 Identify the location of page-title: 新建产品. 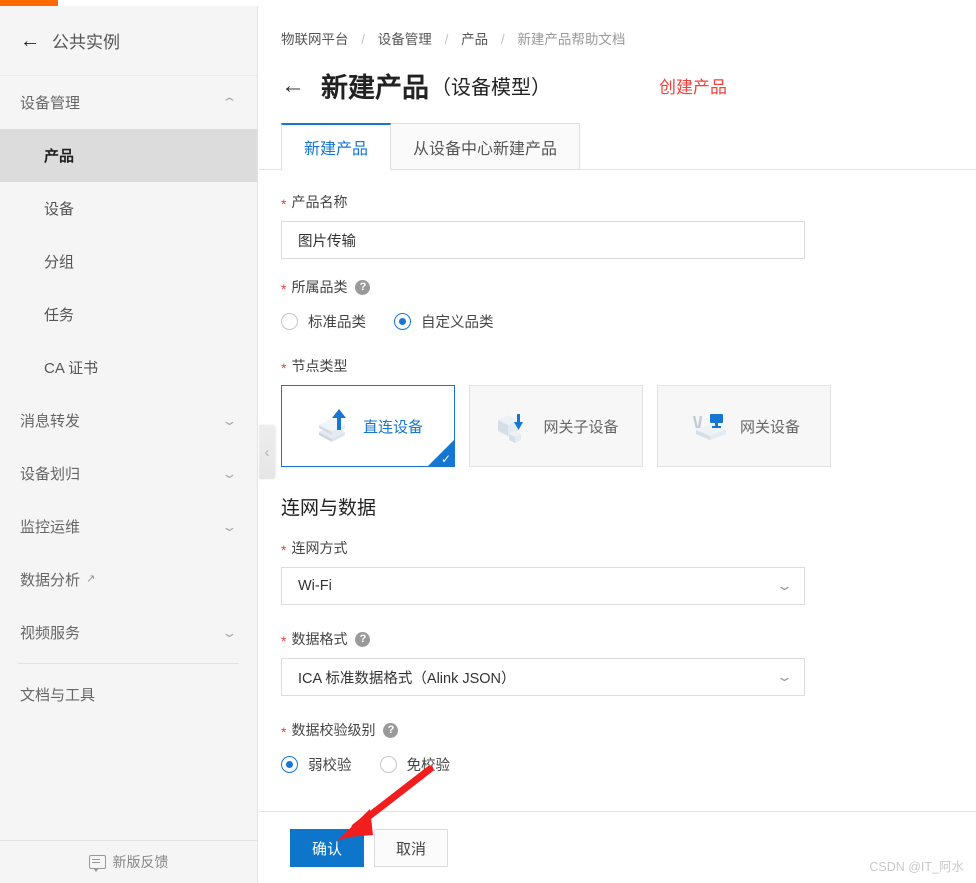
(375, 88).